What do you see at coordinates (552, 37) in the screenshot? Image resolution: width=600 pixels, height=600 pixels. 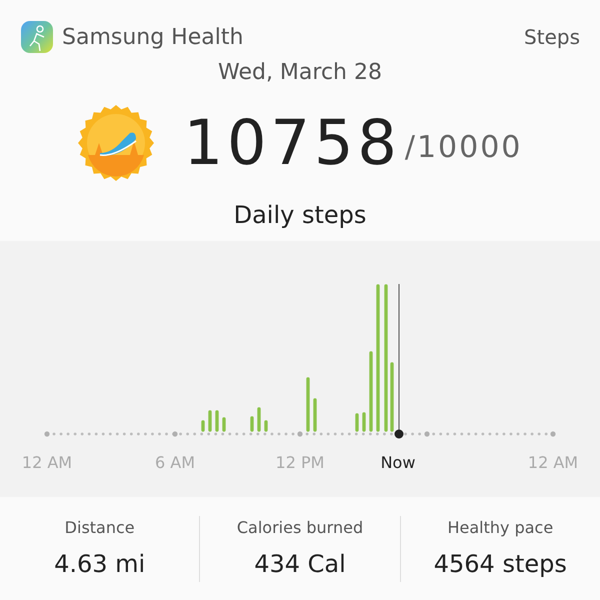 I see `section-title: Steps` at bounding box center [552, 37].